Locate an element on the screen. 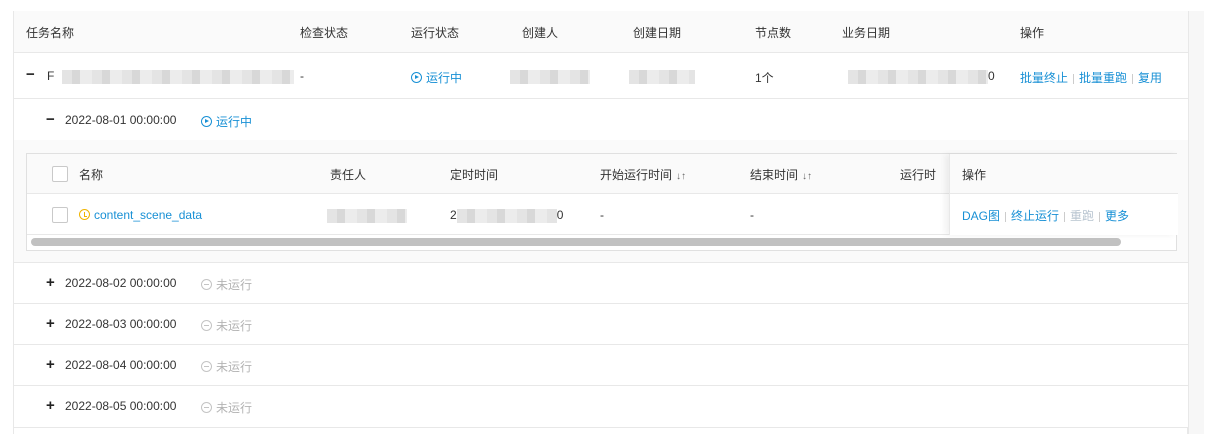 The image size is (1212, 434). end-time: - is located at coordinates (752, 215).